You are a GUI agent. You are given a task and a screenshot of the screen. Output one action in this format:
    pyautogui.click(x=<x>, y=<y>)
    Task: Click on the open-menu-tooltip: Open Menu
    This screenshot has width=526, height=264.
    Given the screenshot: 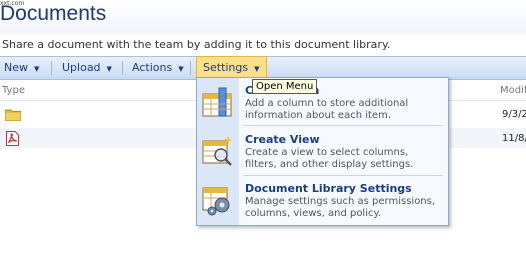 What is the action you would take?
    pyautogui.click(x=285, y=86)
    